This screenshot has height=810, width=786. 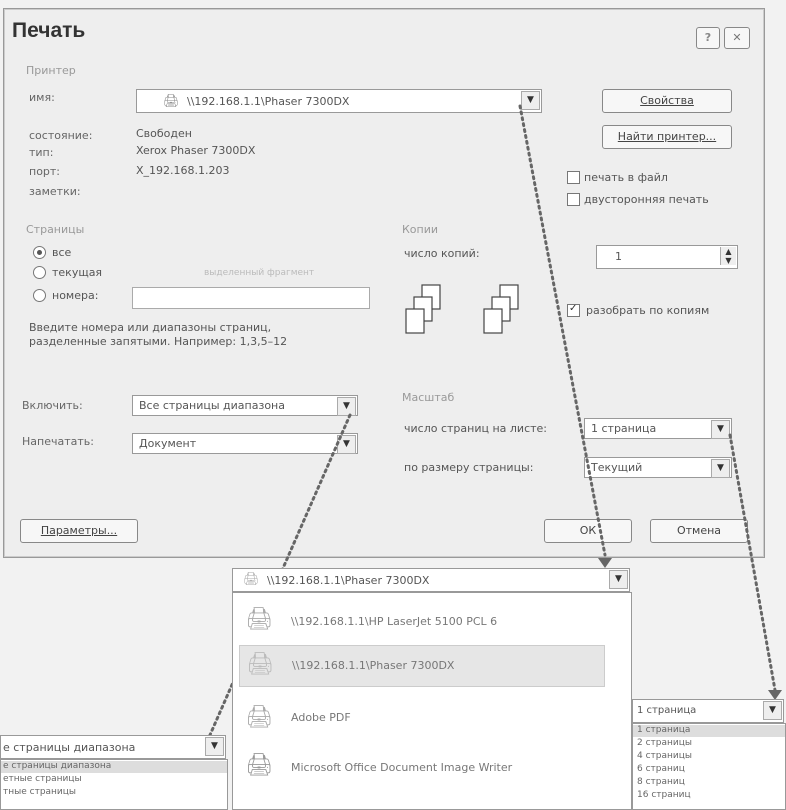 I want to click on pages-dropdown-selected: 1 страница, so click(x=667, y=710).